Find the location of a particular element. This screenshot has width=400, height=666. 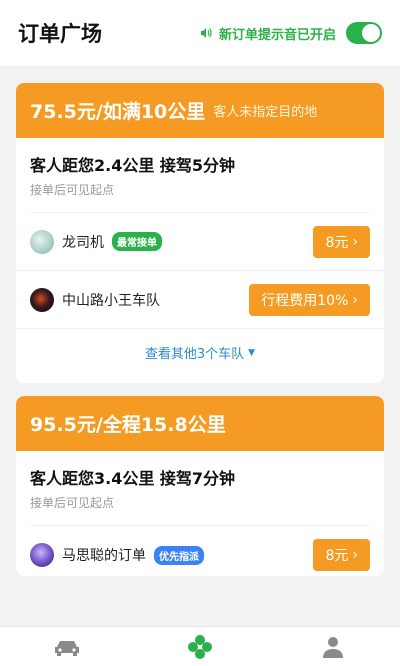

clover-icon is located at coordinates (199, 646).